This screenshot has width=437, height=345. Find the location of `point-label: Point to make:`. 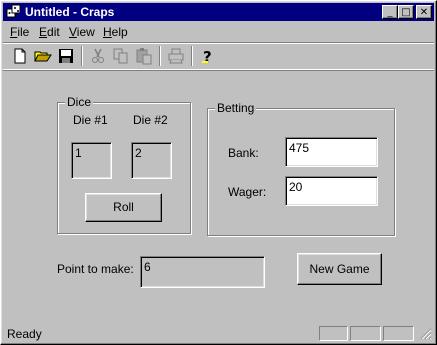

point-label: Point to make: is located at coordinates (95, 269).